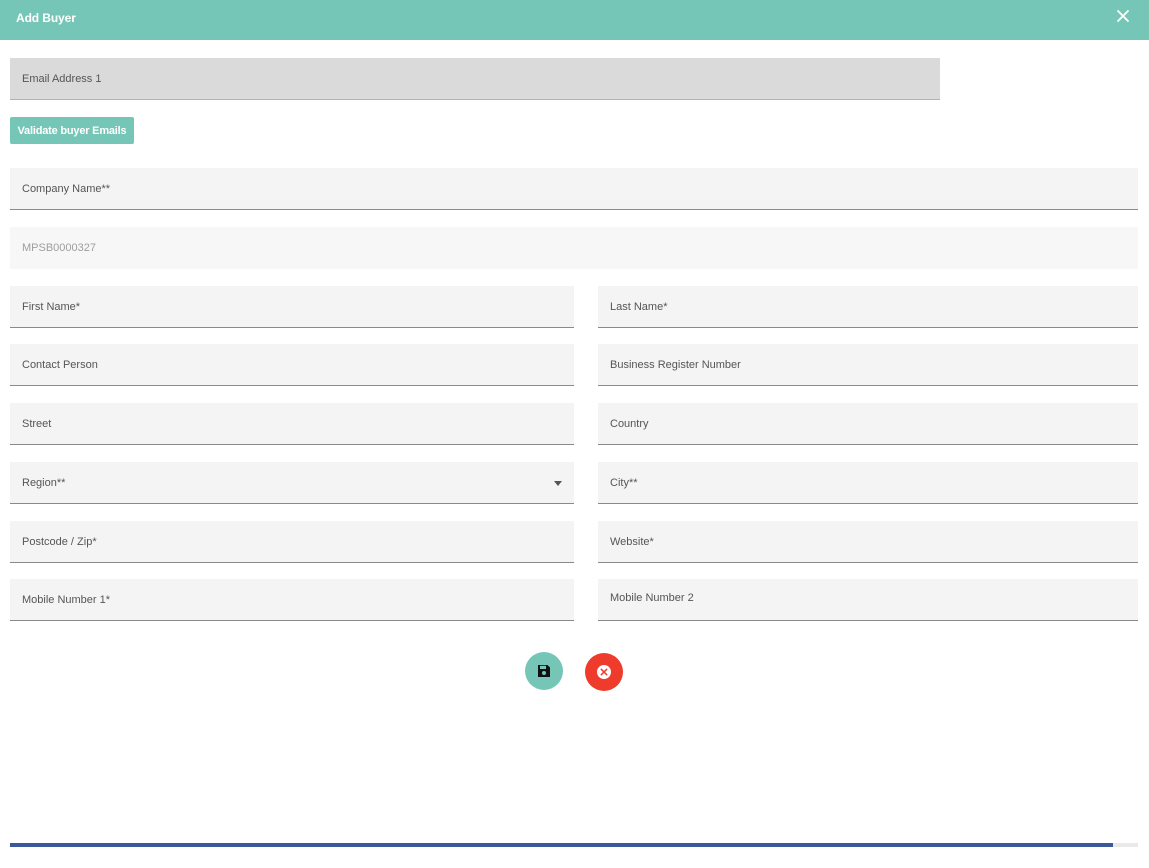 Image resolution: width=1149 pixels, height=868 pixels. I want to click on city-field: City**, so click(868, 483).